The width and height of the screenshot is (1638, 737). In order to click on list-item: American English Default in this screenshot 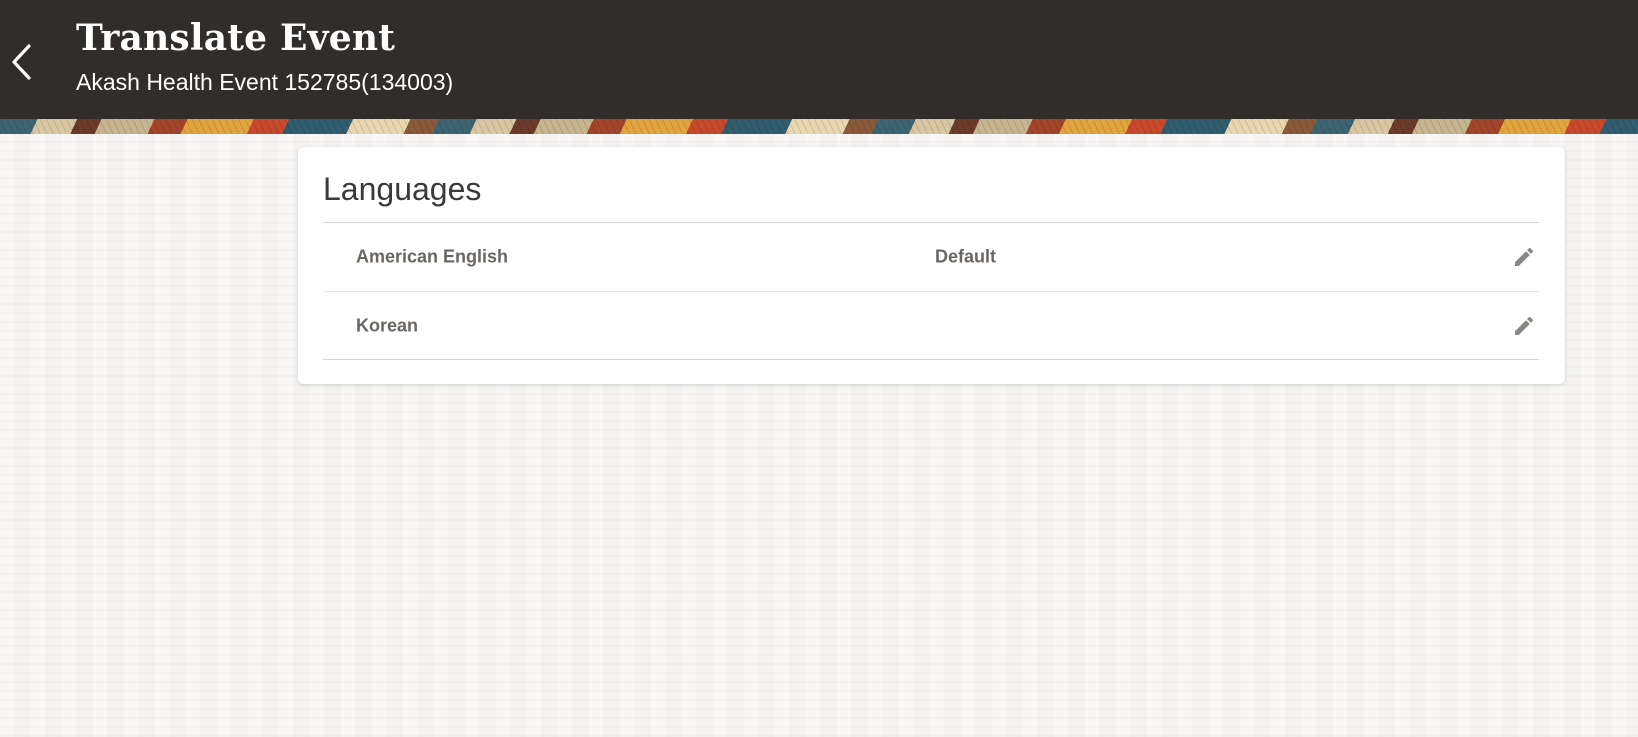, I will do `click(931, 257)`.